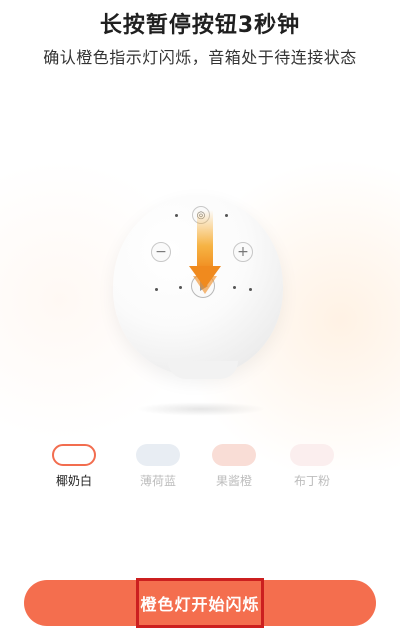 This screenshot has height=635, width=400. What do you see at coordinates (205, 252) in the screenshot?
I see `press-down-arrow-icon` at bounding box center [205, 252].